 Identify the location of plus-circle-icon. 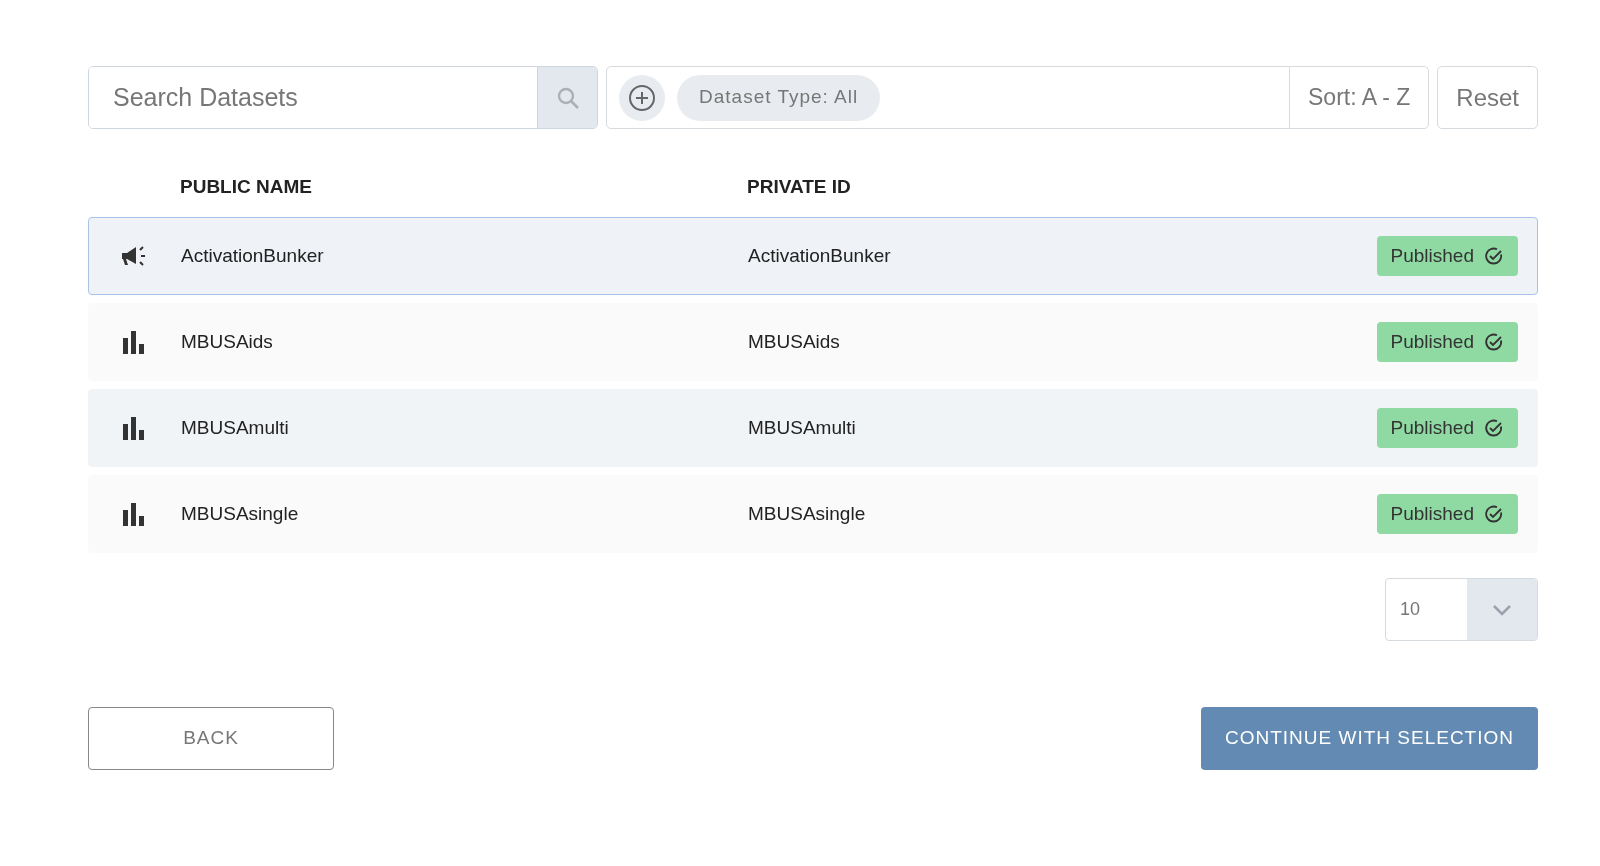
(642, 97).